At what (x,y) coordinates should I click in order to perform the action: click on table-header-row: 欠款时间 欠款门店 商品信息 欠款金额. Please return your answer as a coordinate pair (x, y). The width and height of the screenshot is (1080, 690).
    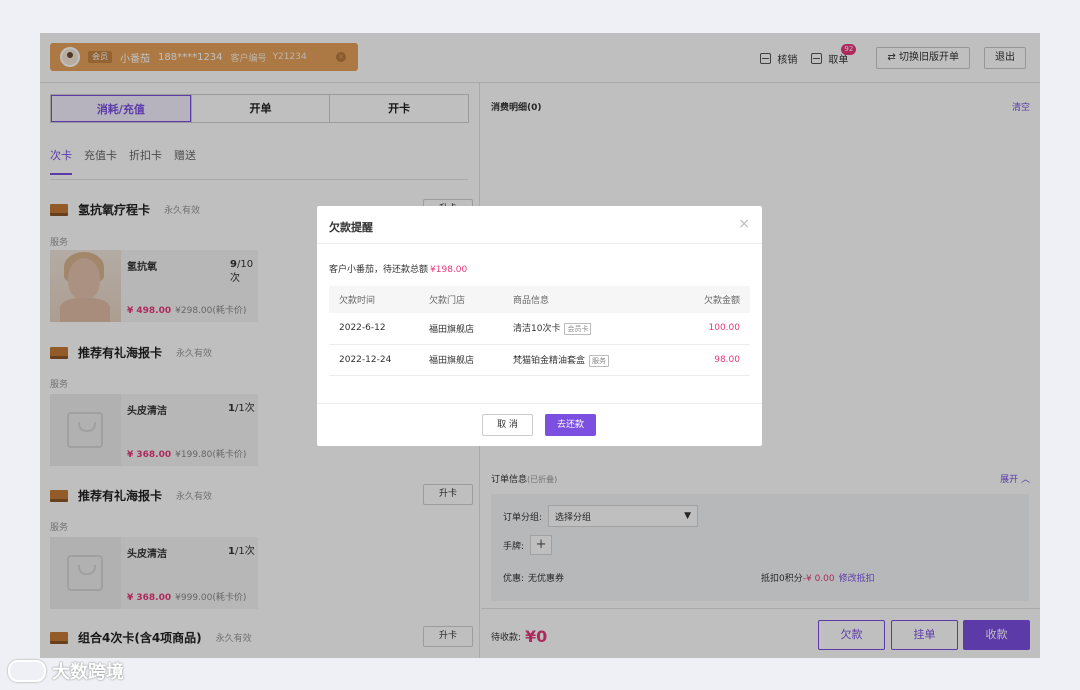
    Looking at the image, I should click on (539, 299).